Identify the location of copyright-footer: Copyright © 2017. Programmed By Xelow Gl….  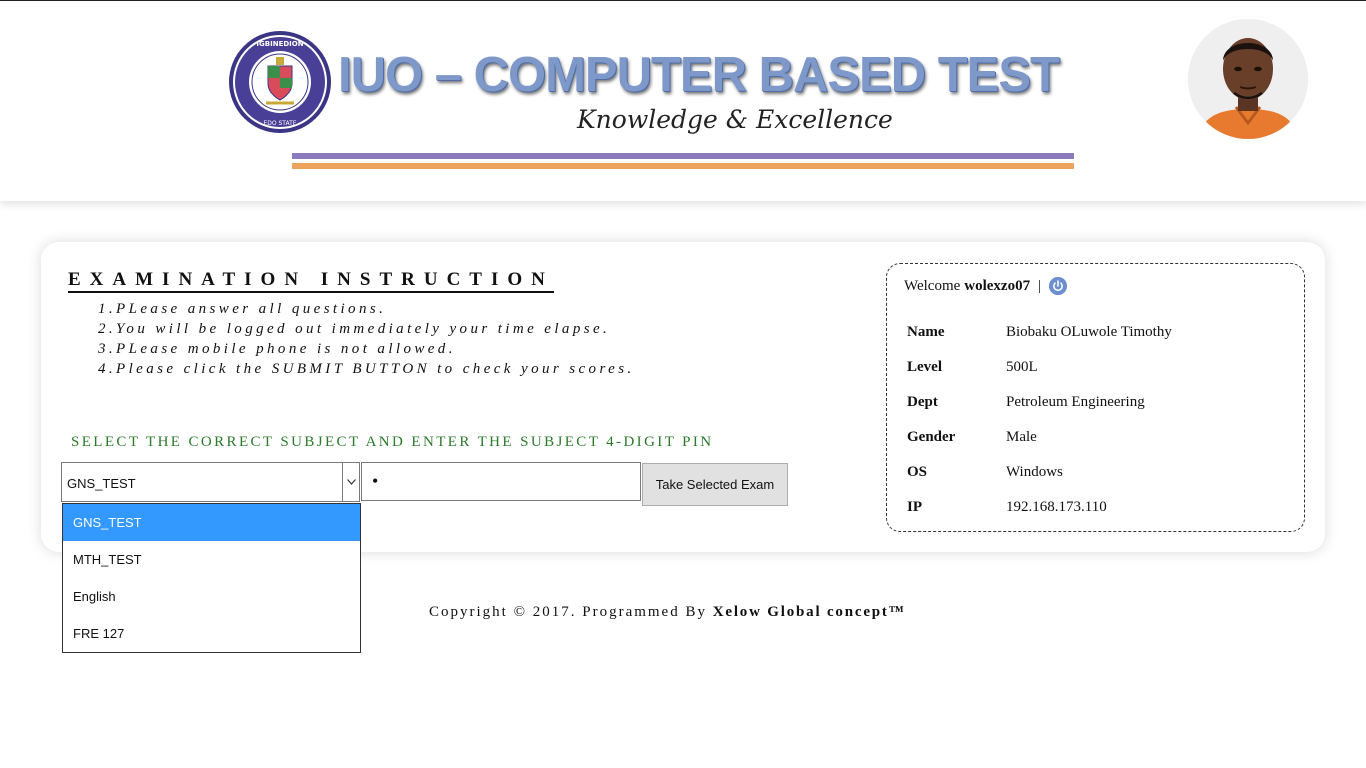
(667, 612).